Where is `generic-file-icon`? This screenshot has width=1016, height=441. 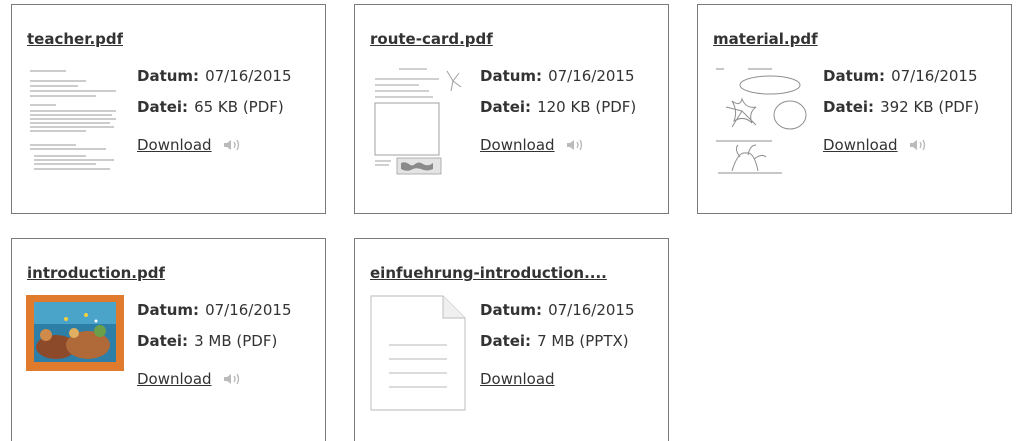 generic-file-icon is located at coordinates (418, 353).